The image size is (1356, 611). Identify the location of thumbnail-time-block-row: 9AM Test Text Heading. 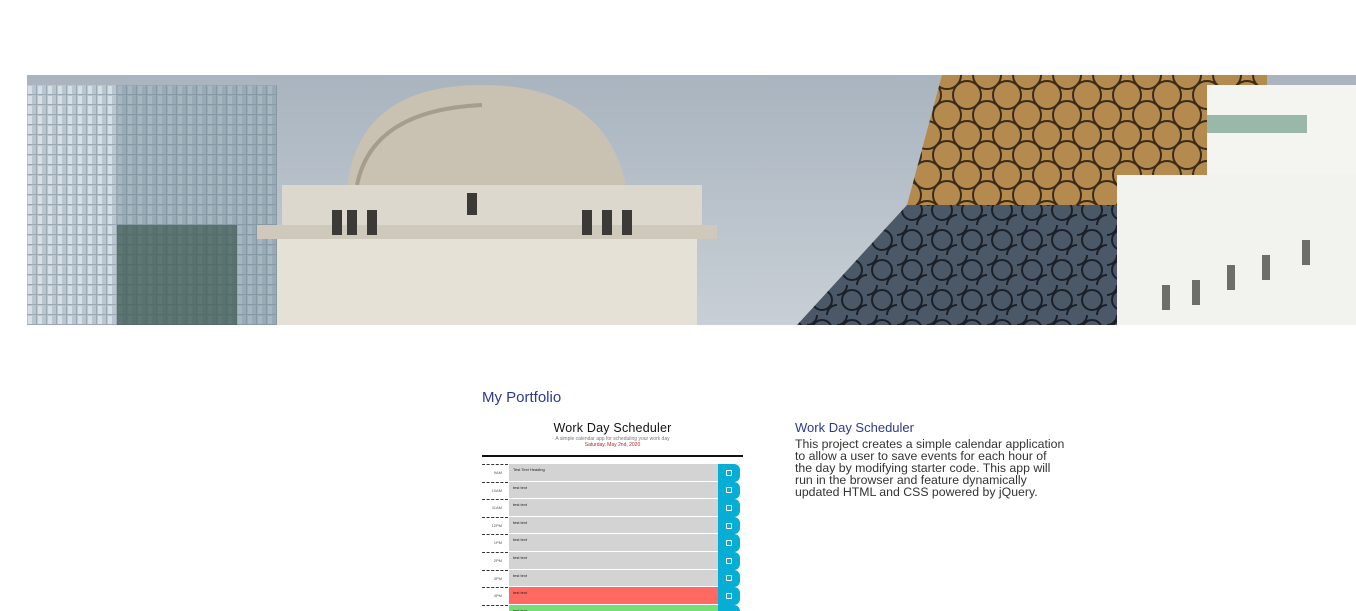
(612, 473).